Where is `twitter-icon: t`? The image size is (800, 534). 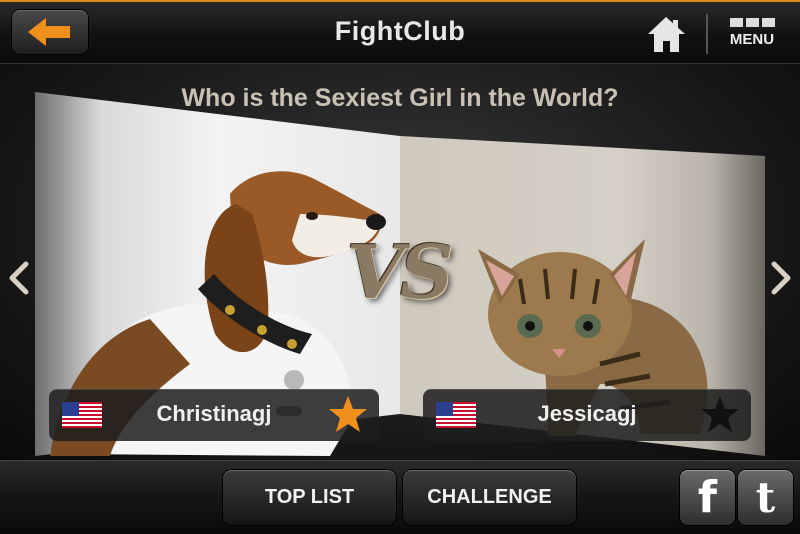
twitter-icon: t is located at coordinates (765, 497).